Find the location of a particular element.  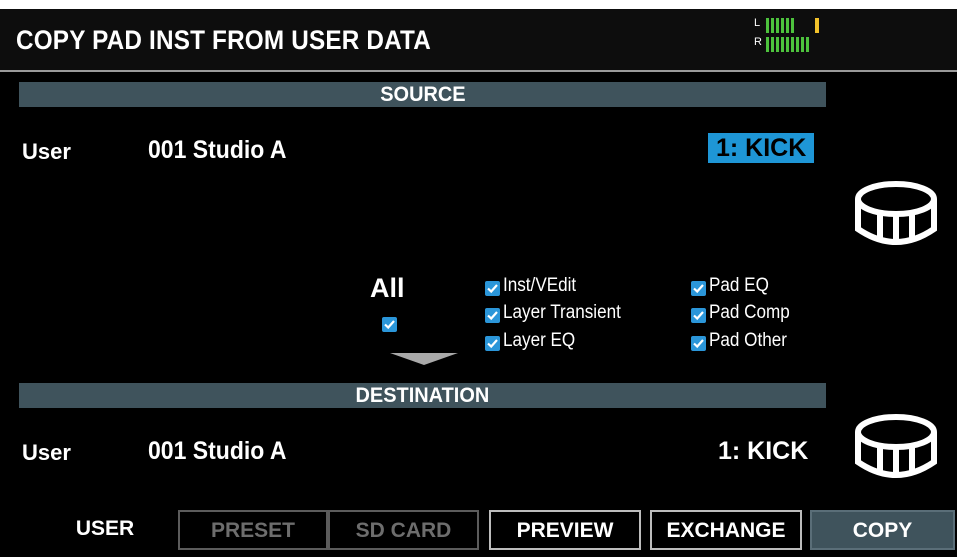

all-label: All is located at coordinates (387, 288).